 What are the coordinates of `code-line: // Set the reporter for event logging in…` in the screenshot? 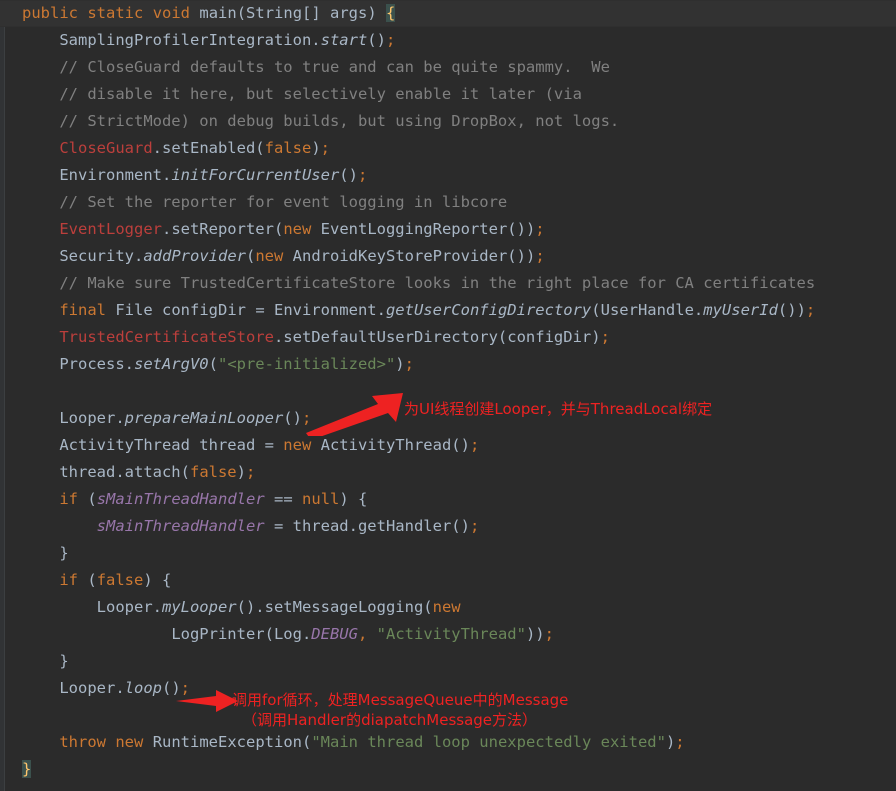 It's located at (448, 202).